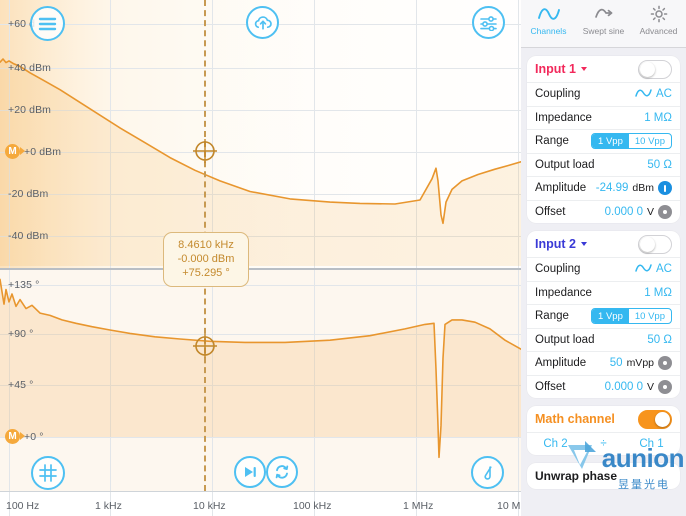  What do you see at coordinates (555, 444) in the screenshot?
I see `math-operand-a: Ch 2` at bounding box center [555, 444].